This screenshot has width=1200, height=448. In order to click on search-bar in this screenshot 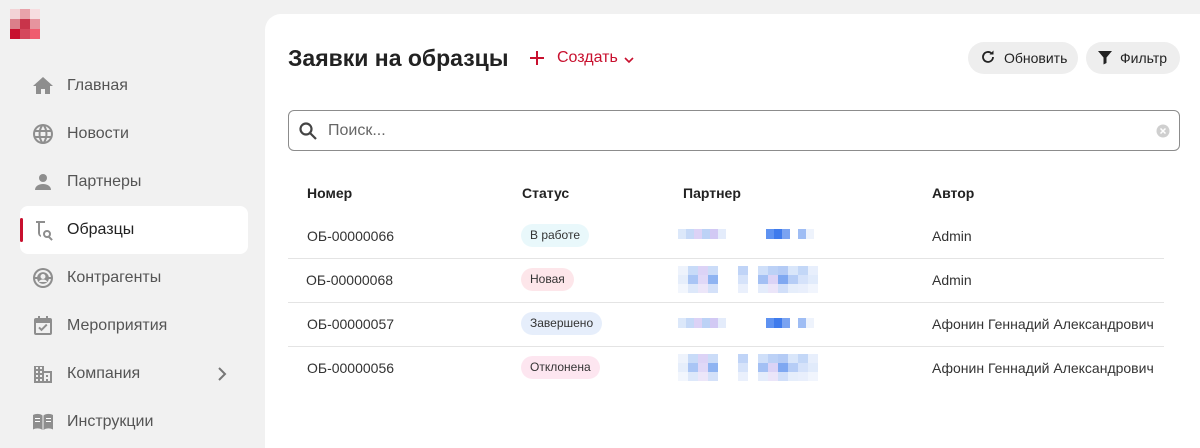, I will do `click(734, 130)`.